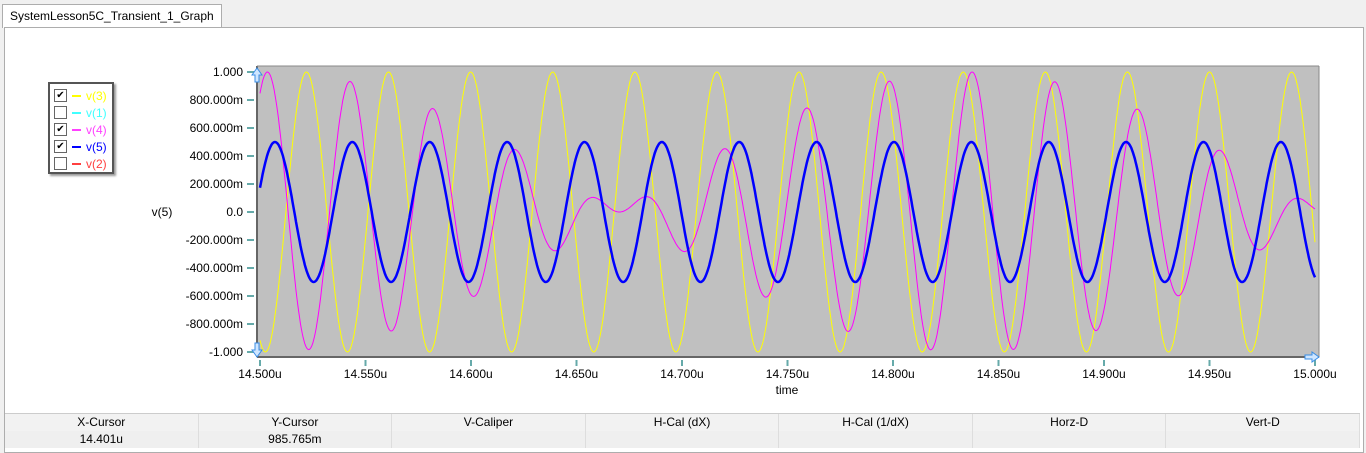  I want to click on y-tick-label: 200.000m, so click(216, 184).